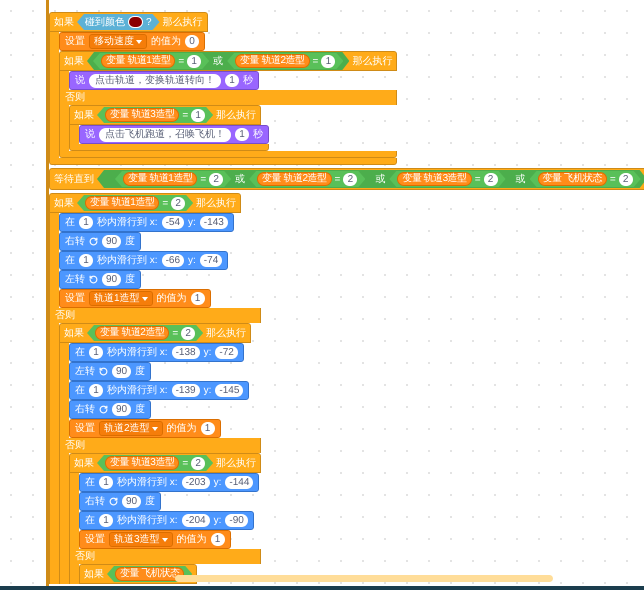 The height and width of the screenshot is (590, 644). Describe the element at coordinates (149, 23) in the screenshot. I see `block-label: ?` at that location.